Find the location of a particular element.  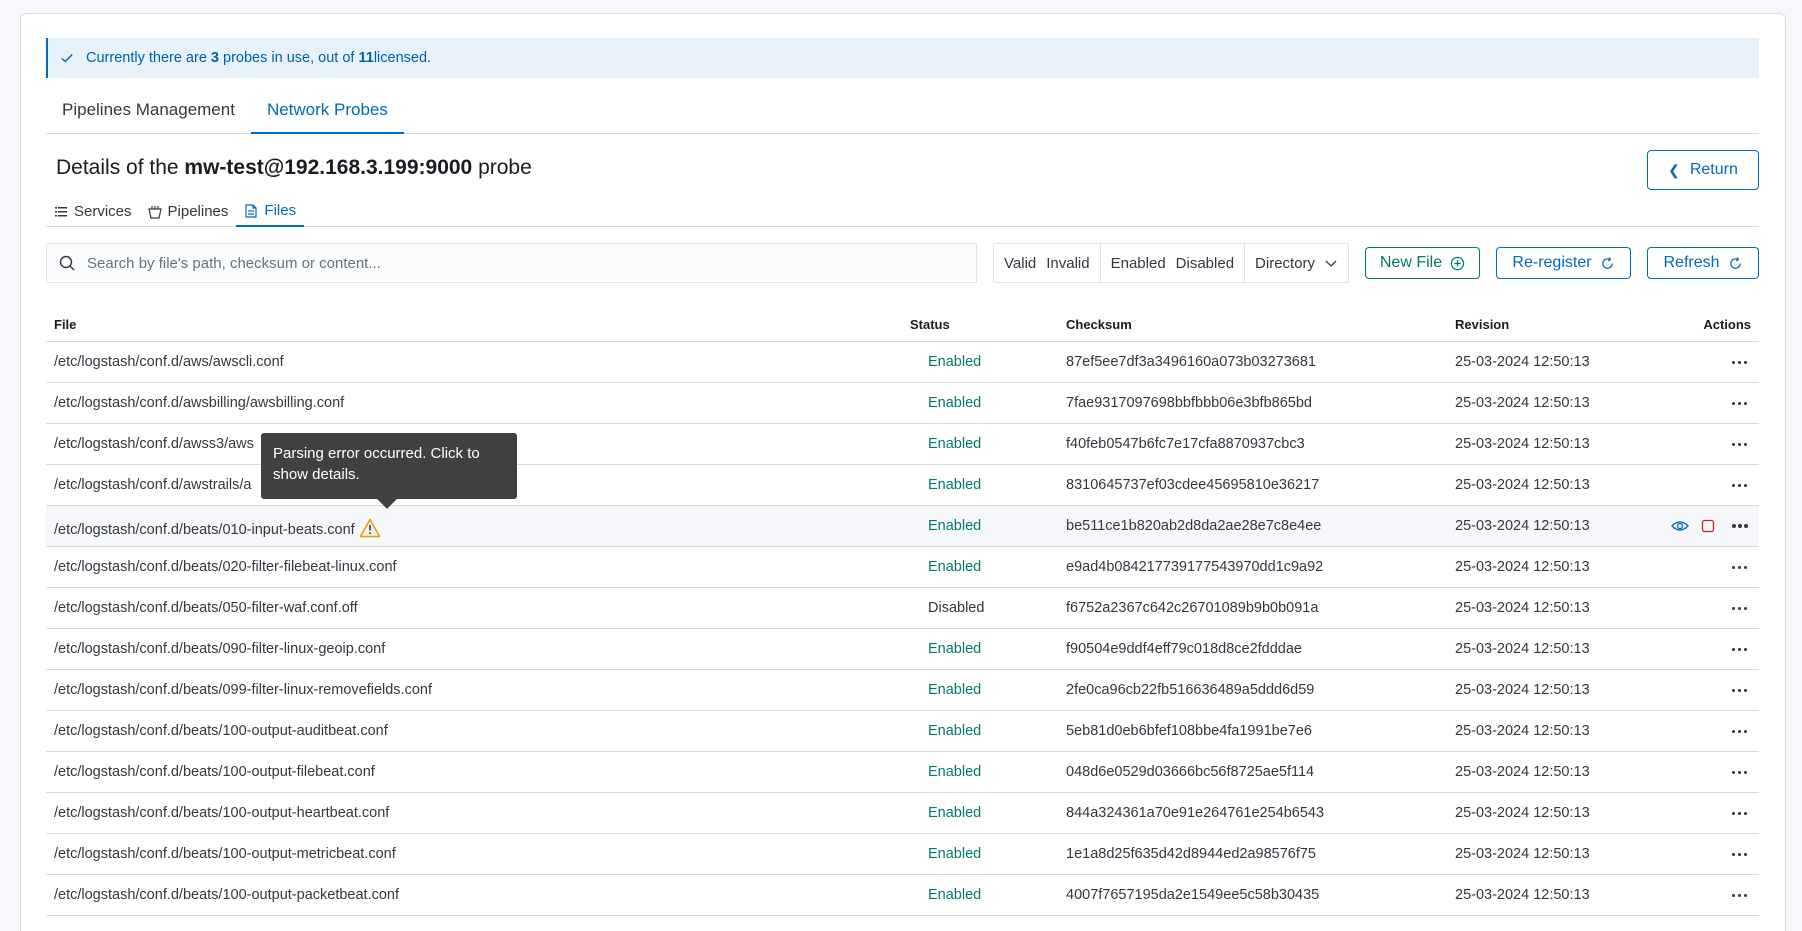

header-checksum: Checksum is located at coordinates (1099, 324).